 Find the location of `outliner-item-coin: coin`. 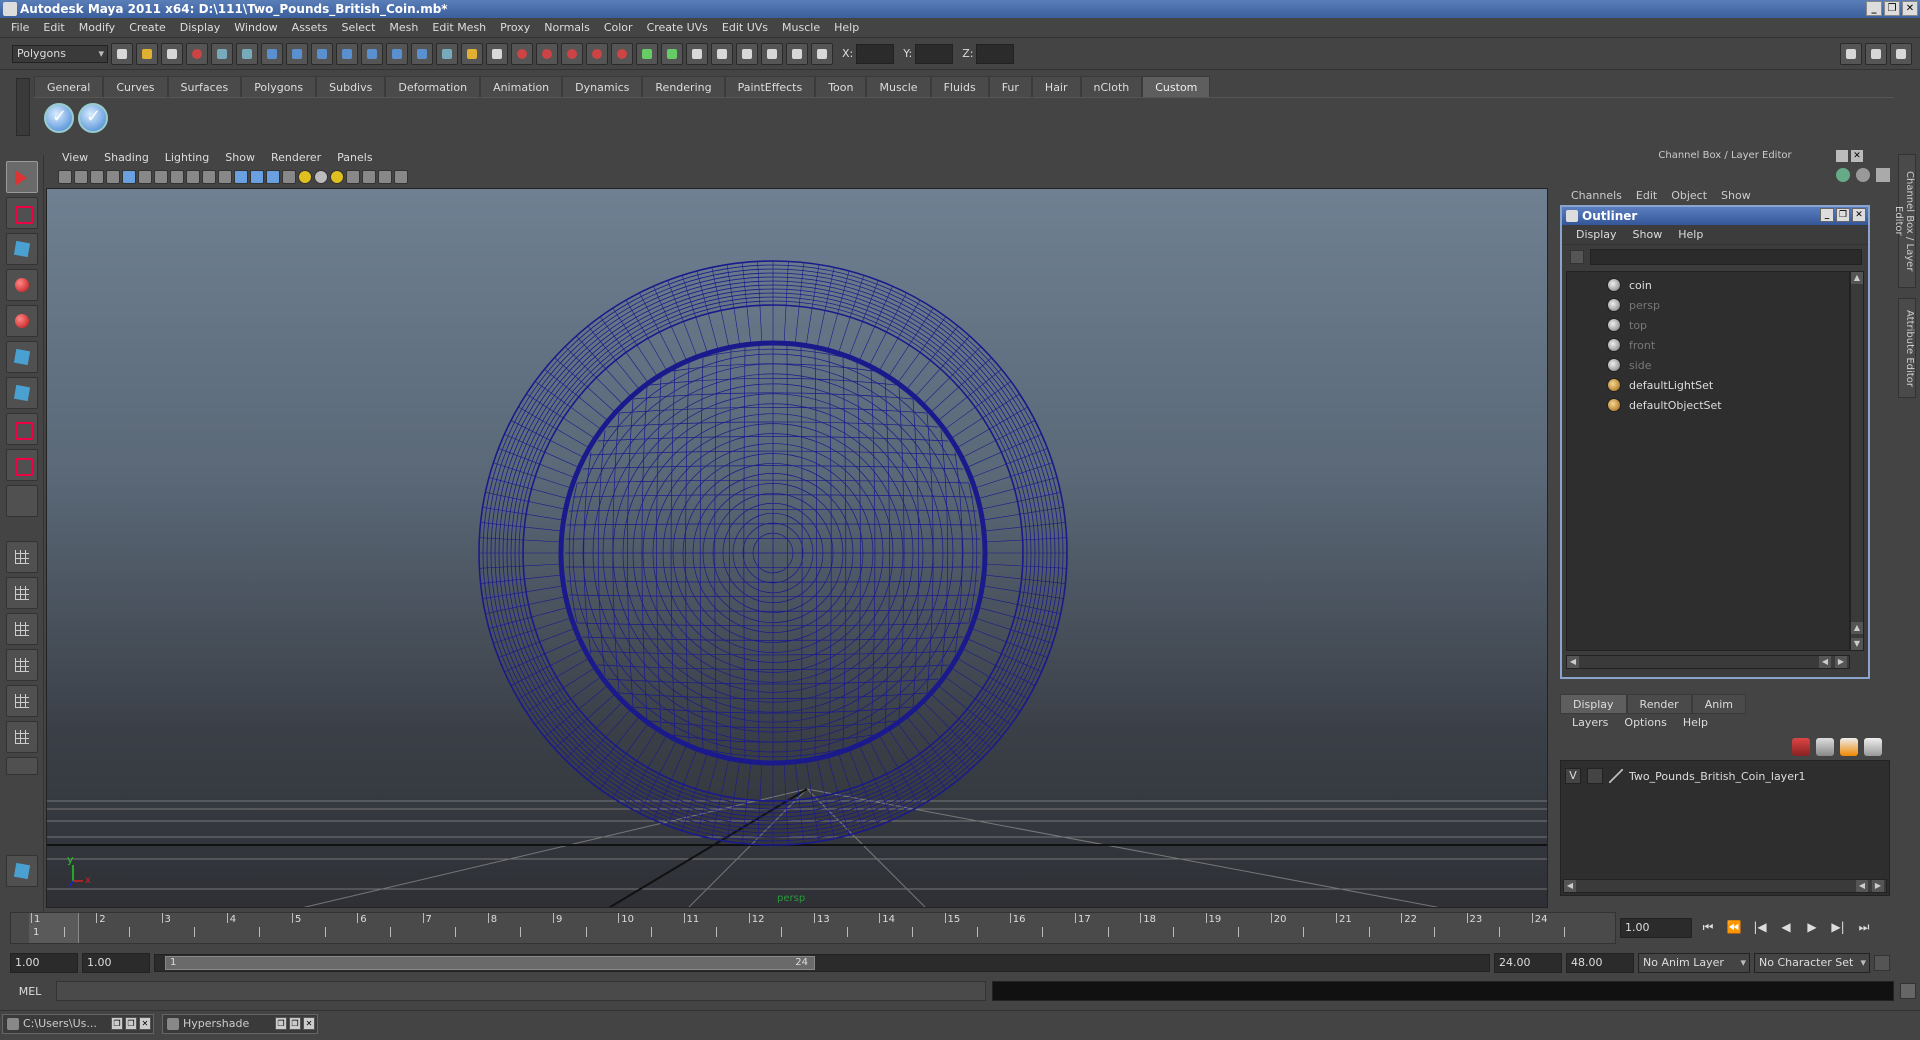

outliner-item-coin: coin is located at coordinates (1629, 285).